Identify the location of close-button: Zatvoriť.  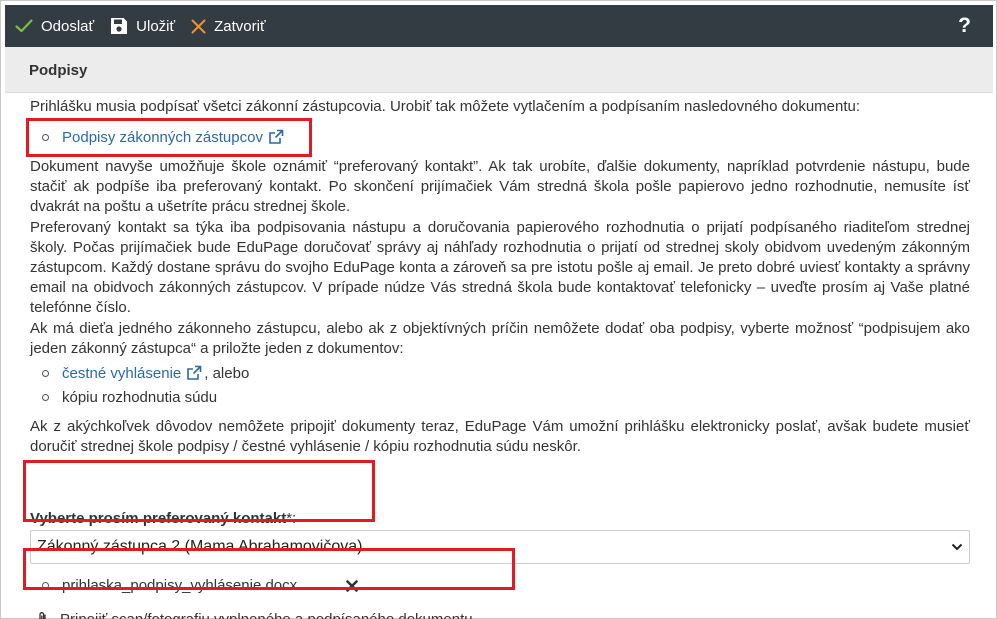
(228, 26).